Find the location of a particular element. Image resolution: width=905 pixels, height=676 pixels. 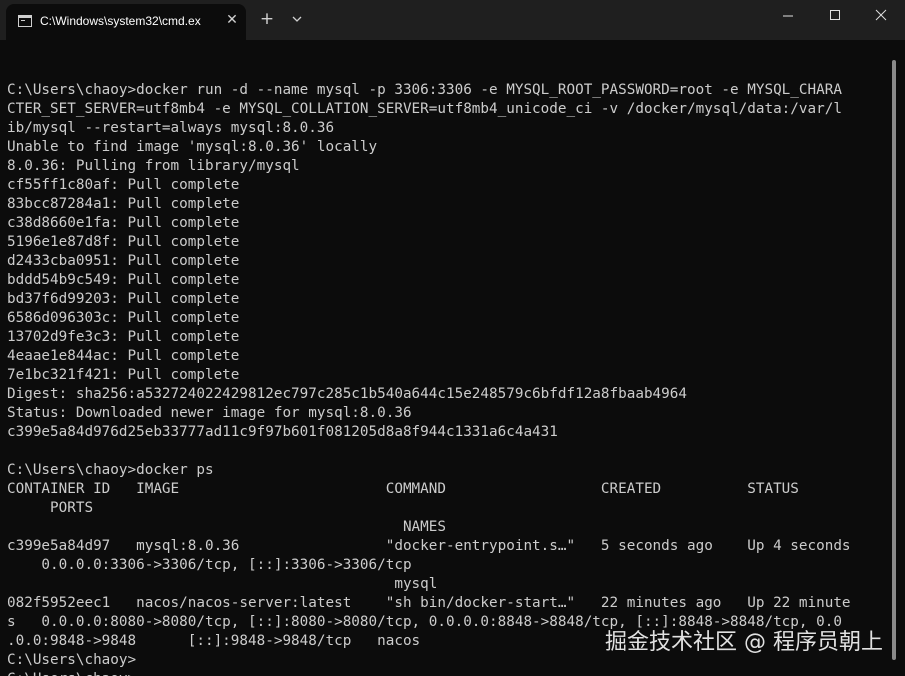

terminal-line: 83bcc87284a1: Pull complete is located at coordinates (123, 204).